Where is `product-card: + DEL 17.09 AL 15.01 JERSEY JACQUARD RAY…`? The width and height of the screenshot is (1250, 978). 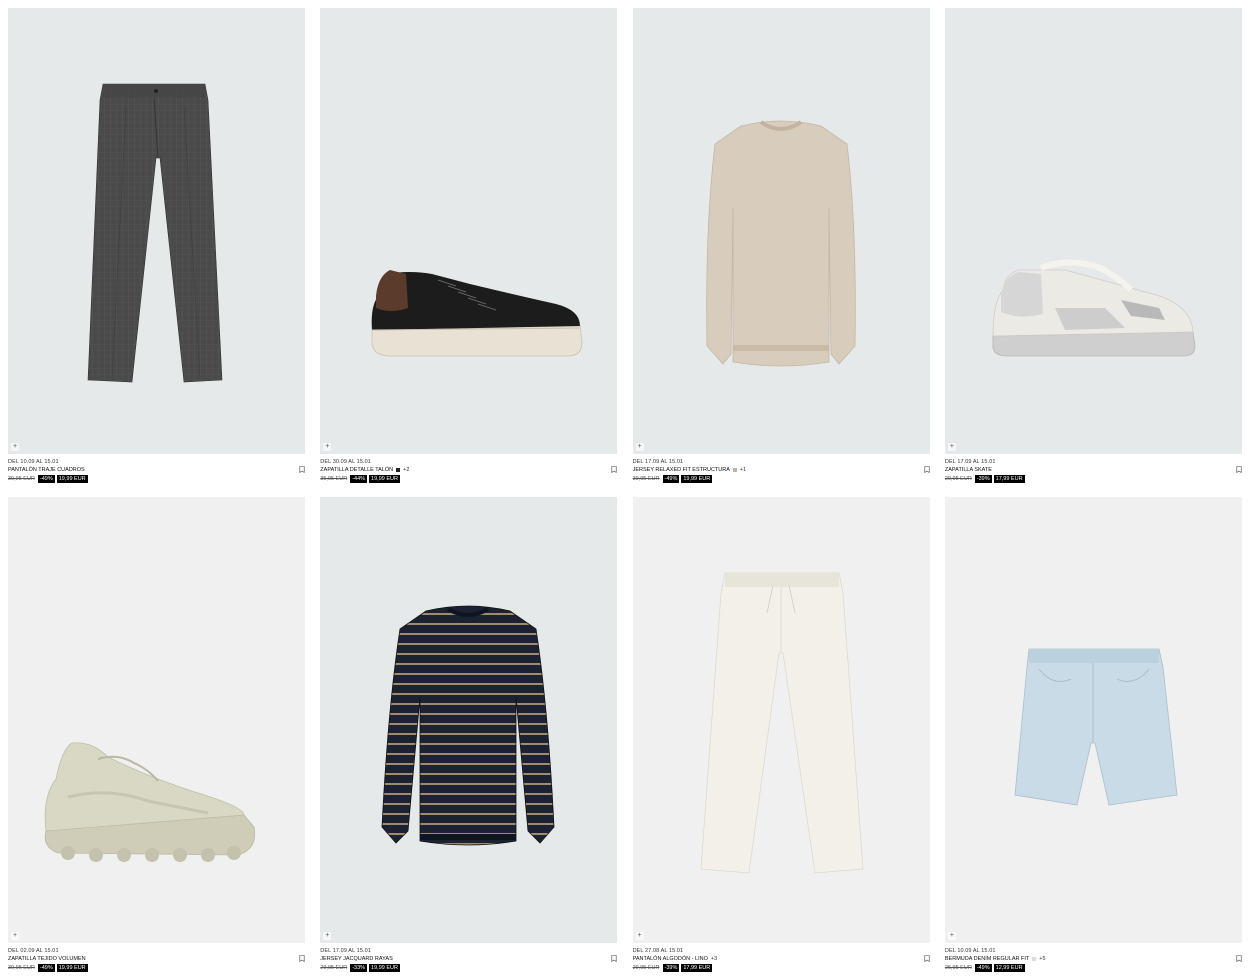
product-card: + DEL 17.09 AL 15.01 JERSEY JACQUARD RAY… is located at coordinates (469, 736).